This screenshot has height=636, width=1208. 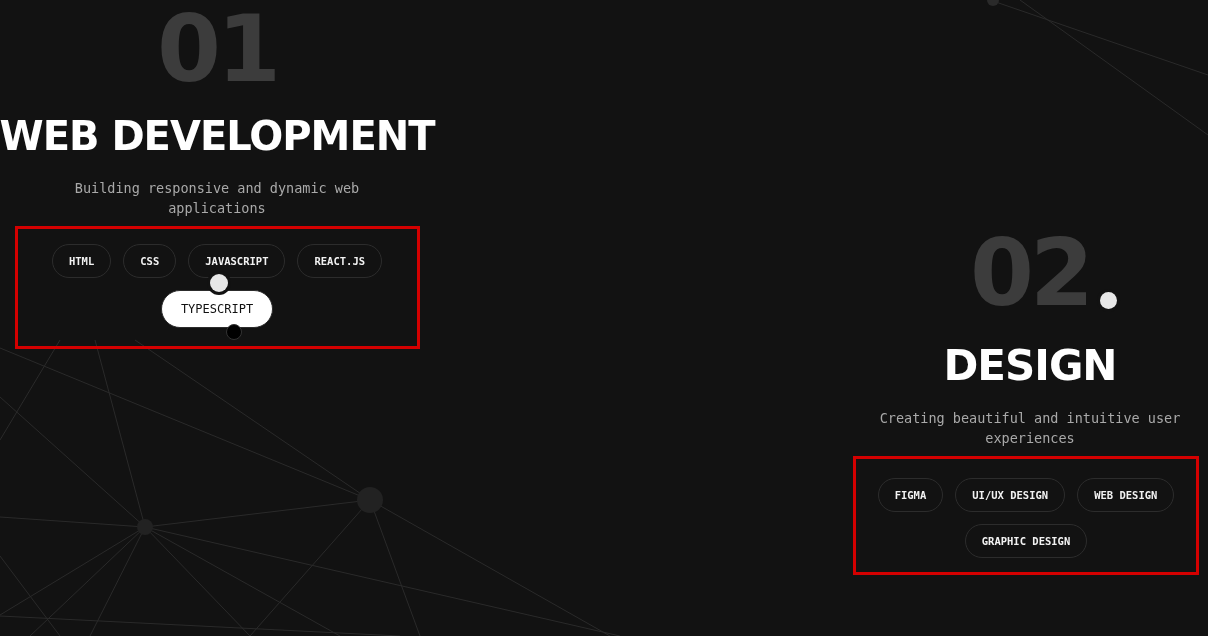 I want to click on section-description: Creating beautiful and intuitive user experiences, so click(x=1030, y=428).